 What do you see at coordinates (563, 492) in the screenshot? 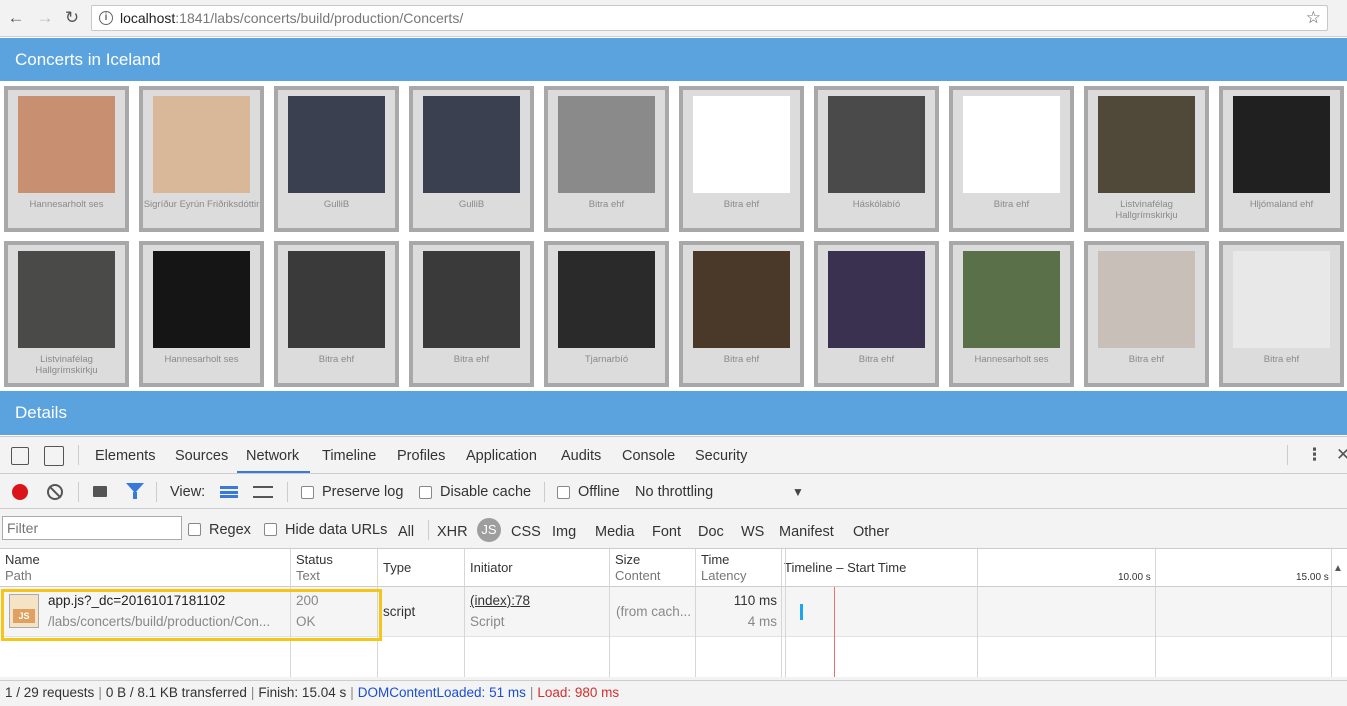
I see `offline-checkbox` at bounding box center [563, 492].